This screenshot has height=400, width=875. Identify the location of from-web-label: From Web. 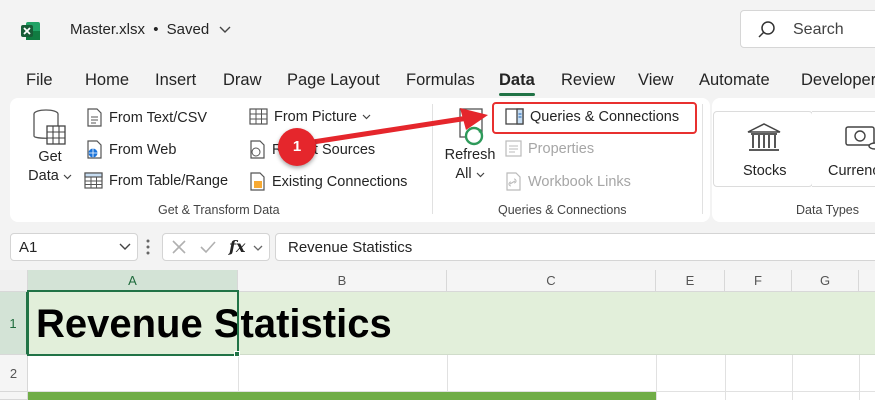
(143, 149).